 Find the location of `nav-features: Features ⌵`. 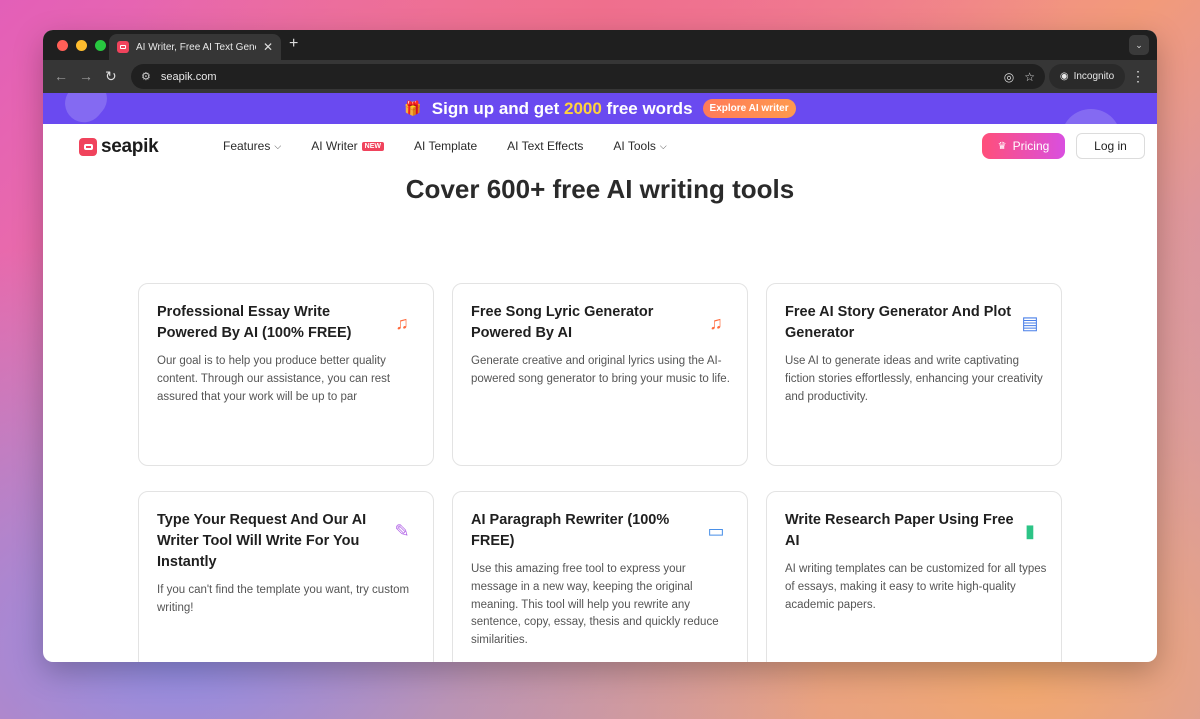

nav-features: Features ⌵ is located at coordinates (252, 146).